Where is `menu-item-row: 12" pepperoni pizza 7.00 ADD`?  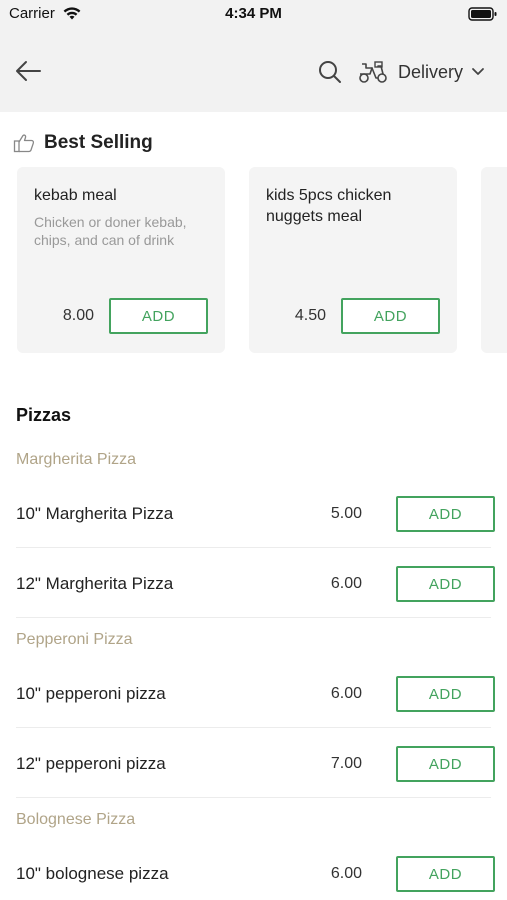
menu-item-row: 12" pepperoni pizza 7.00 ADD is located at coordinates (255, 764).